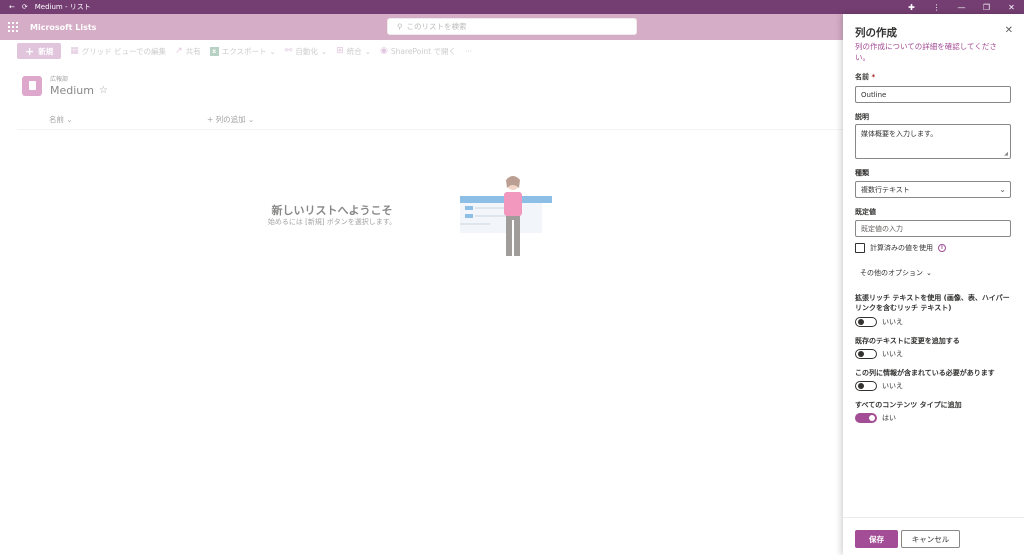 This screenshot has height=555, width=1024. What do you see at coordinates (879, 322) in the screenshot?
I see `rich-text-row: いいえ` at bounding box center [879, 322].